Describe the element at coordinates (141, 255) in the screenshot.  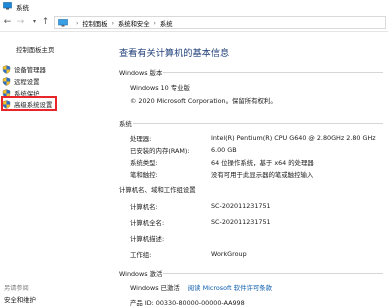
I see `info-label: 工作组:` at that location.